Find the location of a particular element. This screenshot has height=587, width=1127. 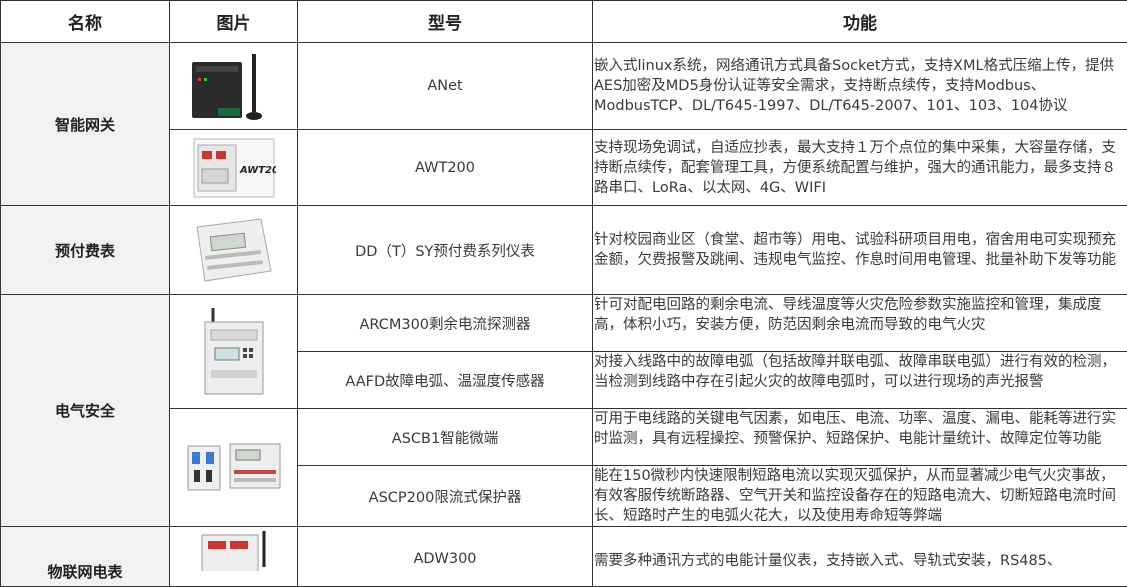

model-ddsy: DD（T）SY预付费系列仪表 is located at coordinates (445, 250).